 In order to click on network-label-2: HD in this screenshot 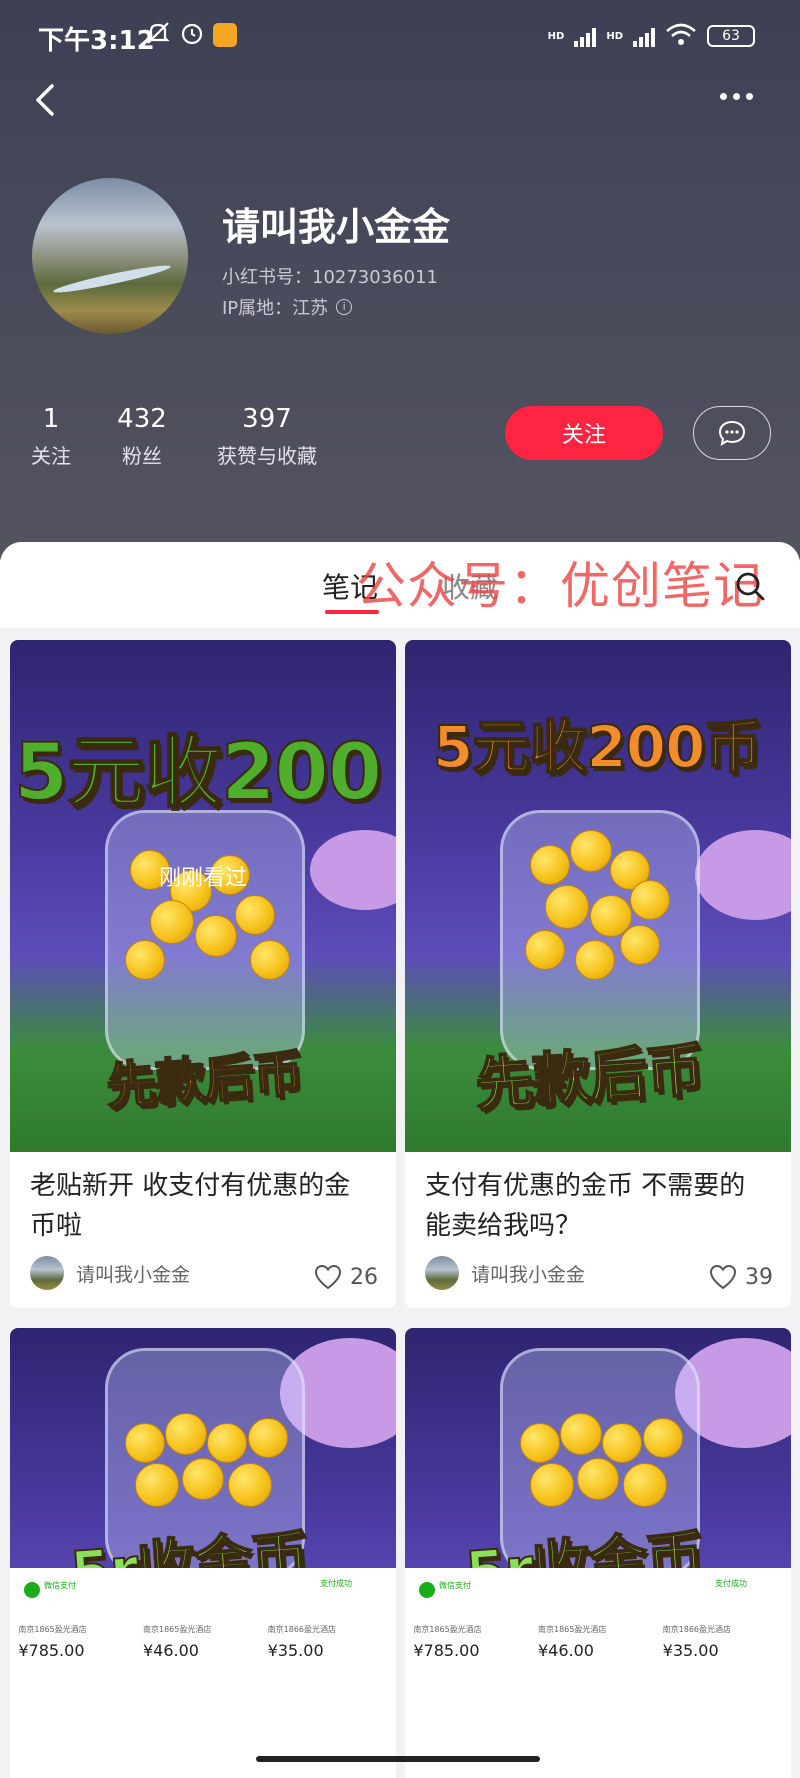, I will do `click(614, 36)`.